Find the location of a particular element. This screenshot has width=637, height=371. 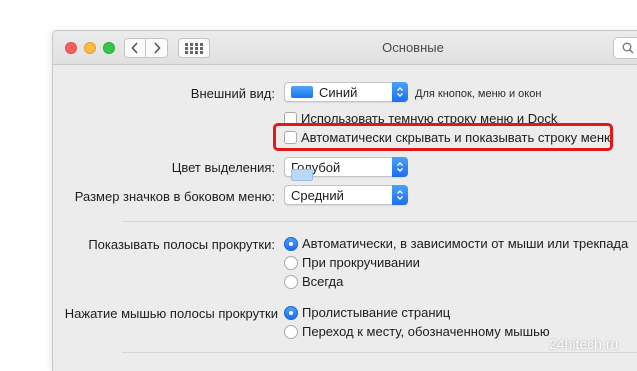

scroll-click-page-radio is located at coordinates (291, 313).